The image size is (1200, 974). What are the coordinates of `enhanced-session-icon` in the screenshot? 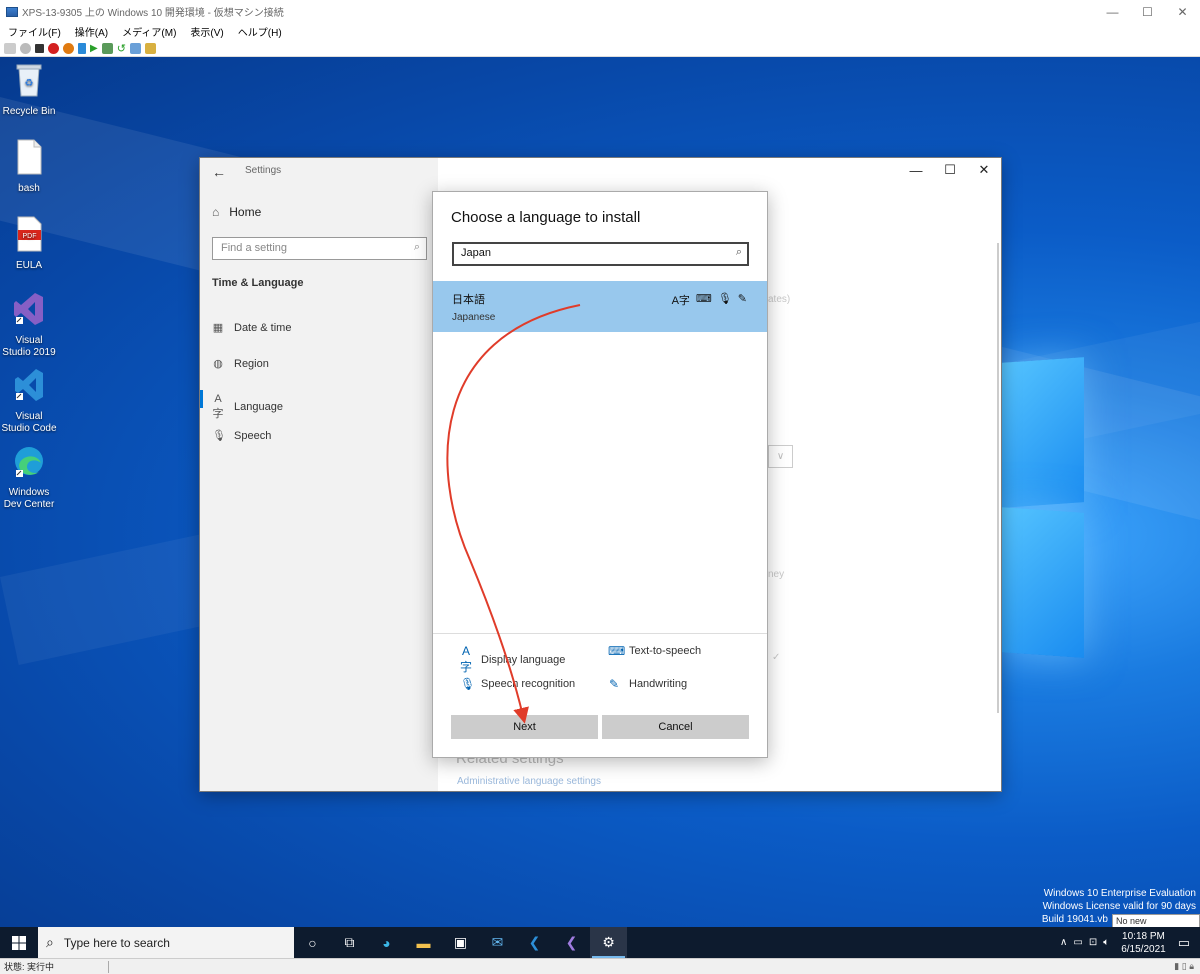 It's located at (135, 48).